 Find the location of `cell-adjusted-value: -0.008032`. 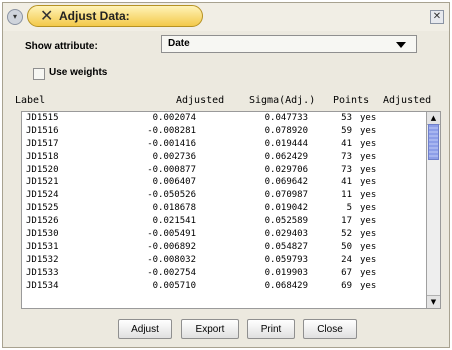

cell-adjusted-value: -0.008032 is located at coordinates (171, 259).